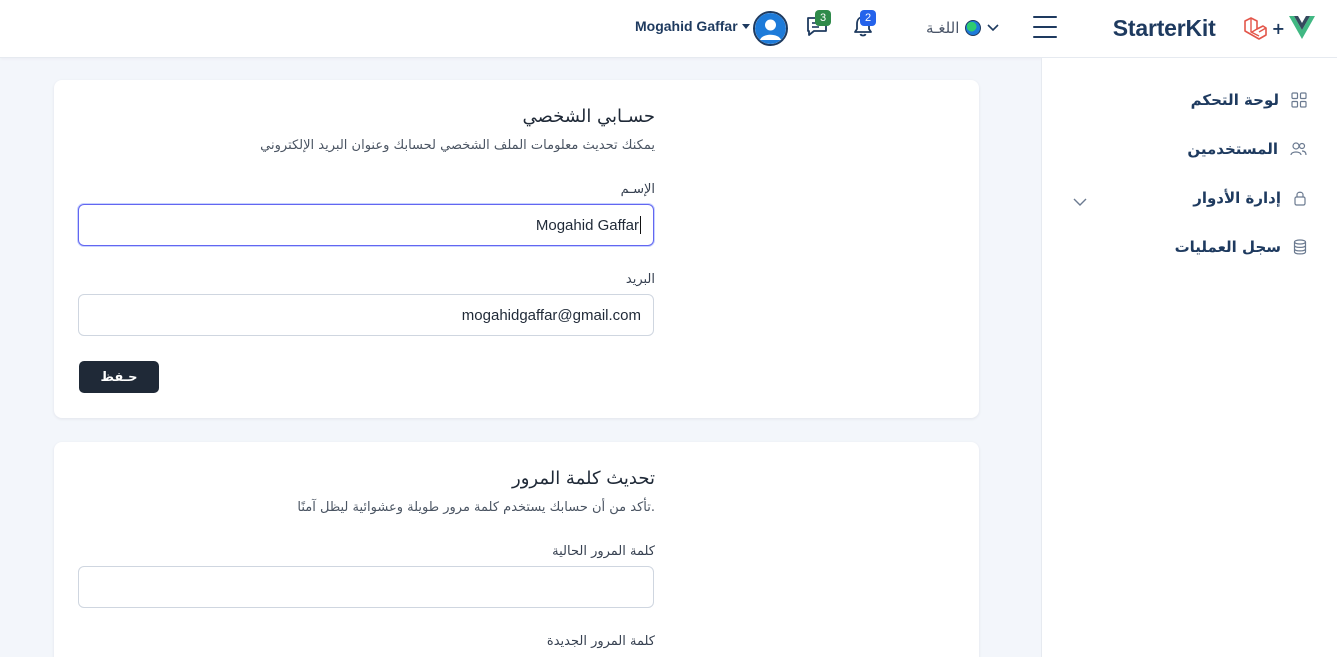 This screenshot has height=657, width=1337. What do you see at coordinates (1232, 149) in the screenshot?
I see `sidebar-item-label: المستخدمين` at bounding box center [1232, 149].